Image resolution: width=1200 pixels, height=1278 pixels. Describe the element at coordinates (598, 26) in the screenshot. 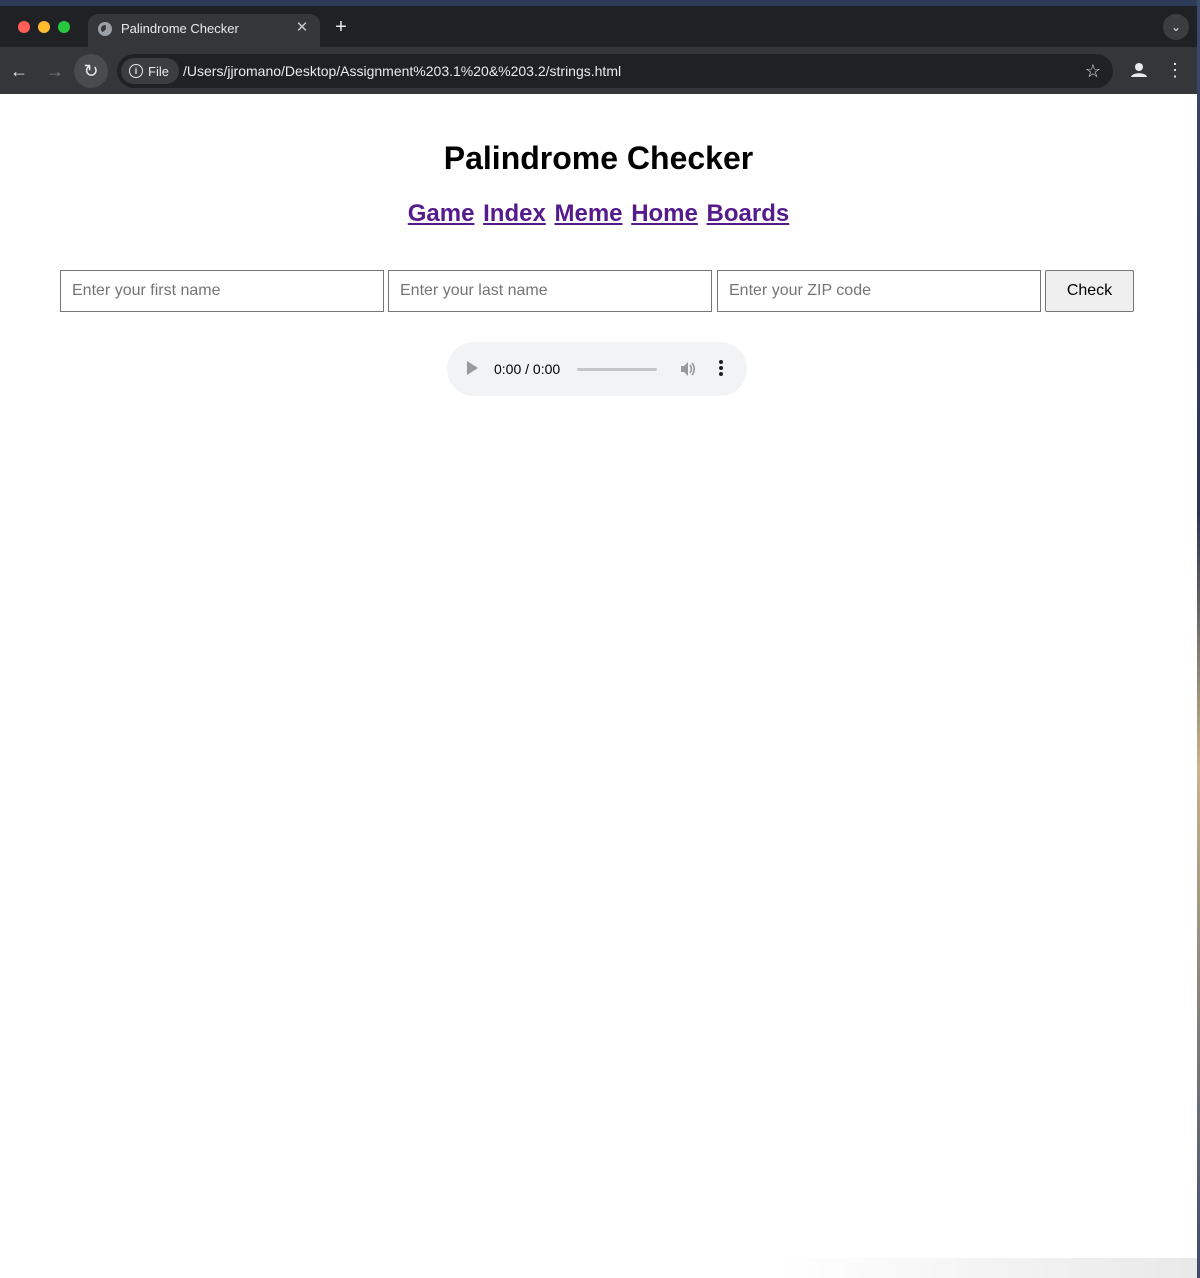

I see `tab-strip: Palindrome Checker ✕ + ⌄` at that location.